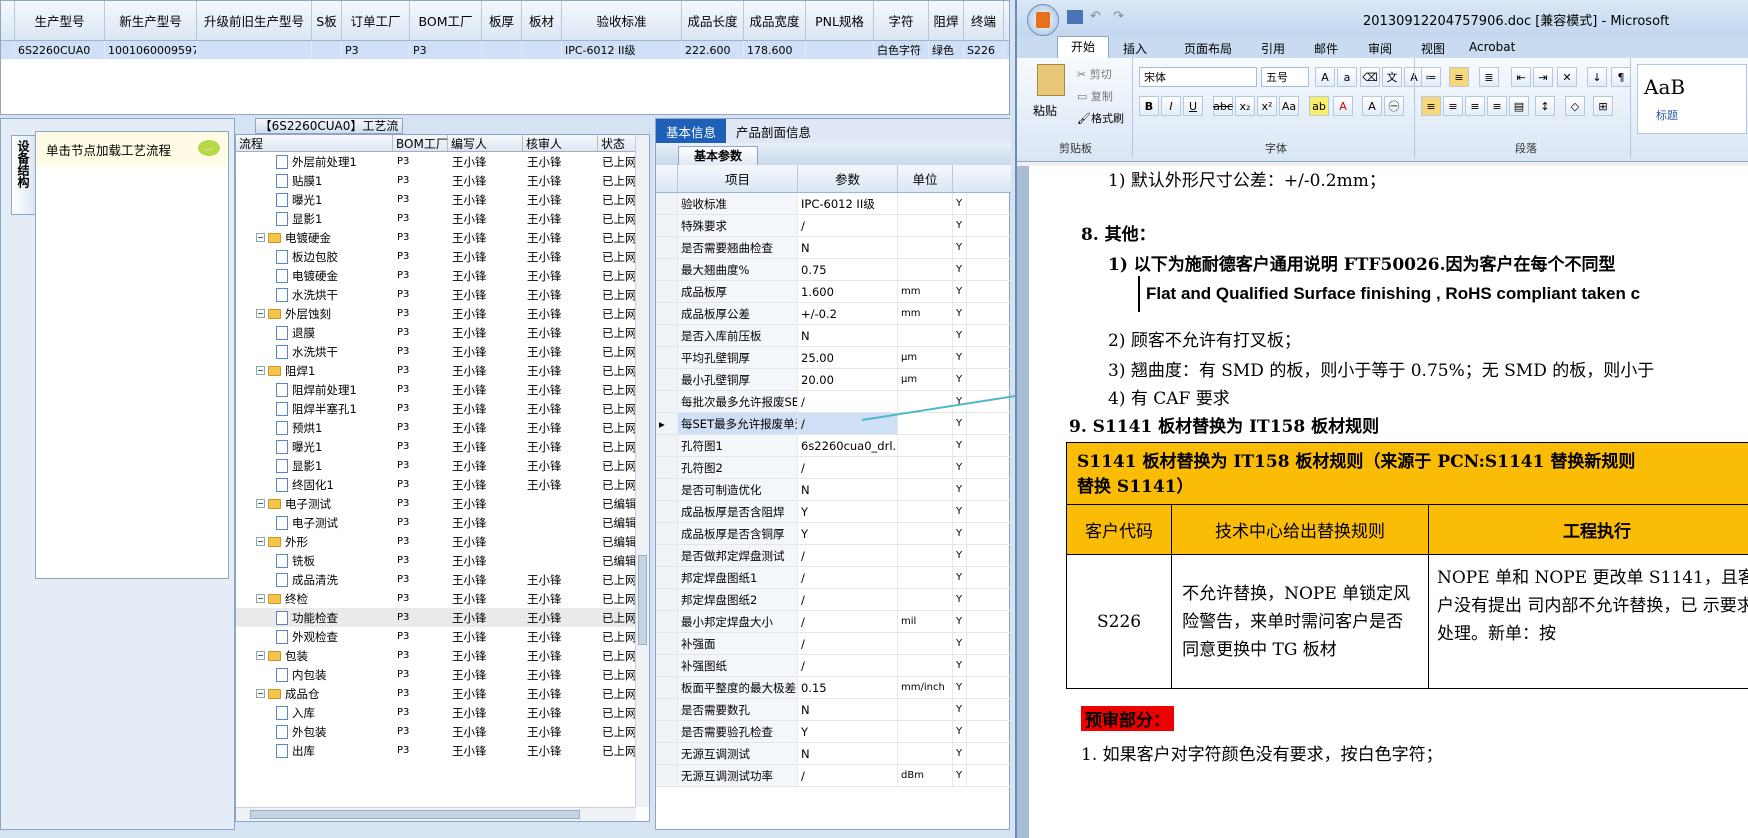 This screenshot has height=838, width=1748. I want to click on top-cell: 6S2260CUA0, so click(60, 50).